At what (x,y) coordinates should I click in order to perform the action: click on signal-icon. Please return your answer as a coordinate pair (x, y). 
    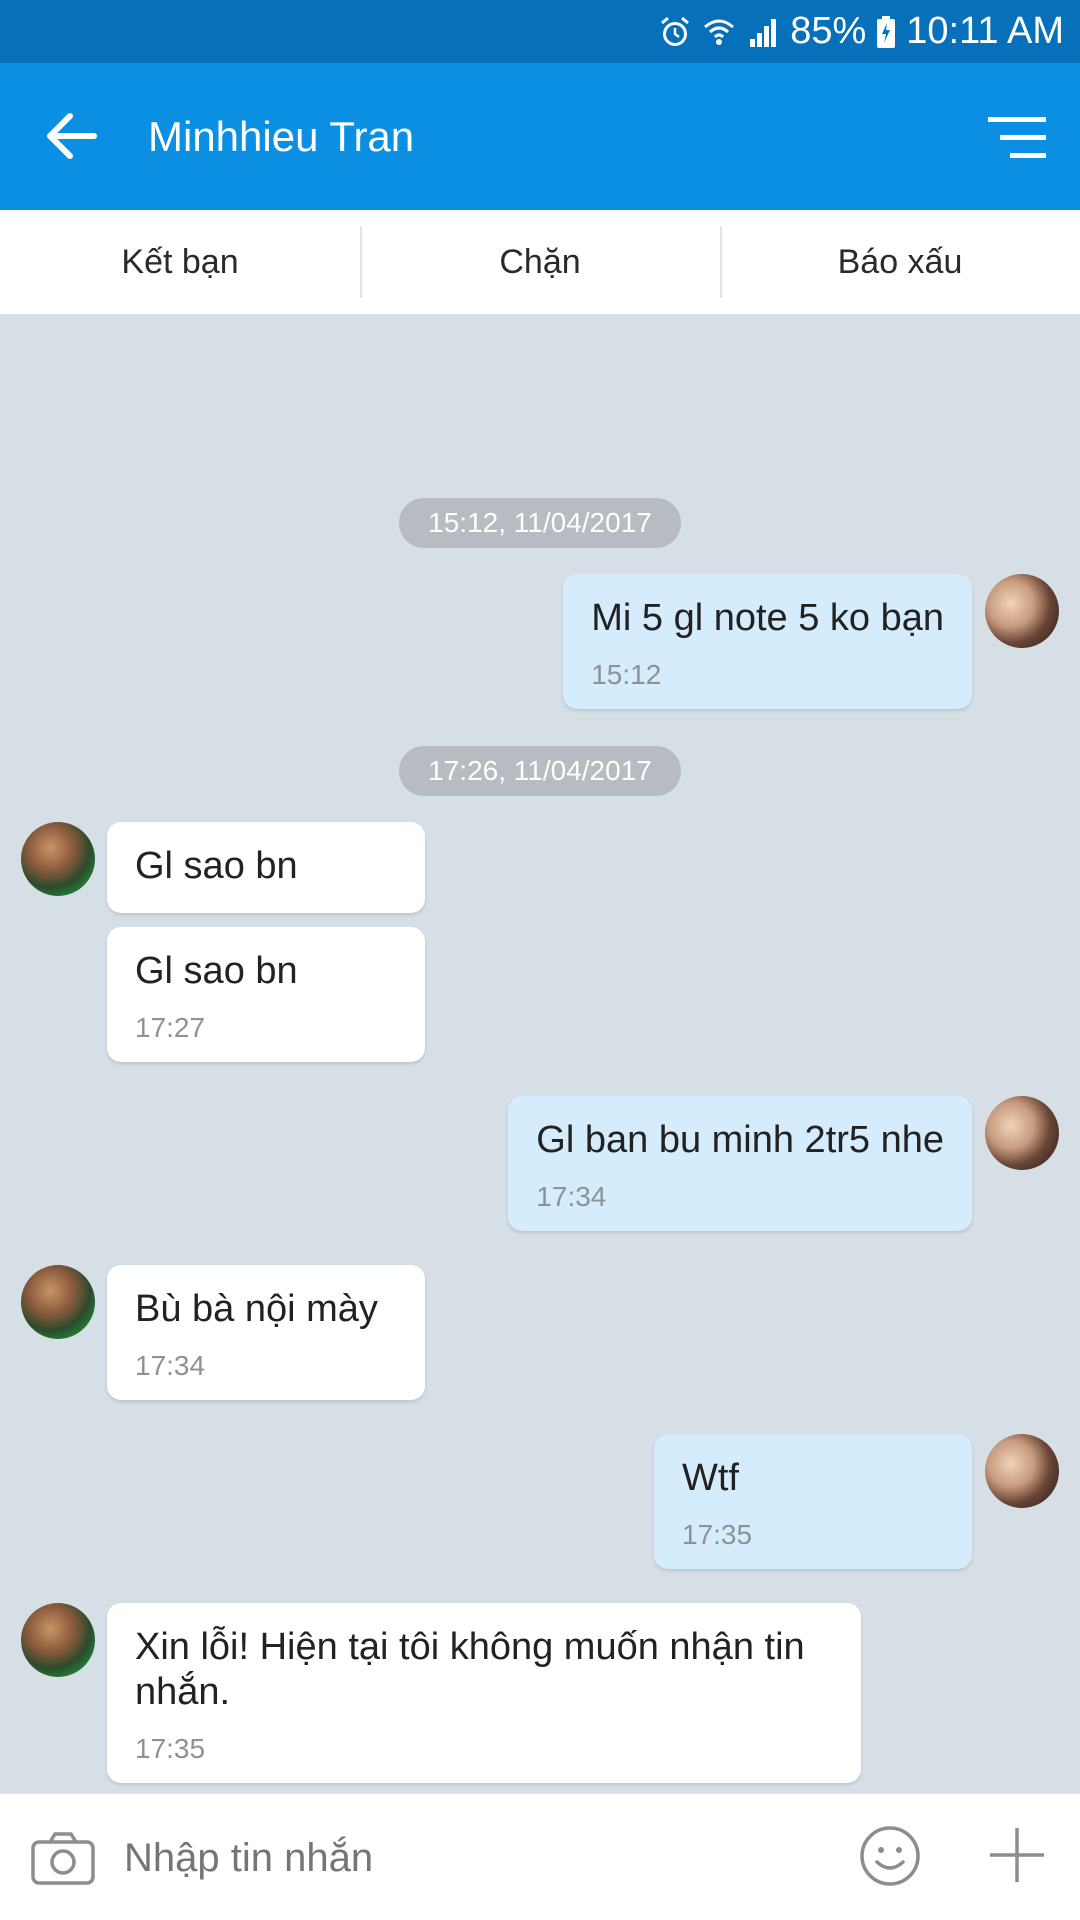
    Looking at the image, I should click on (763, 32).